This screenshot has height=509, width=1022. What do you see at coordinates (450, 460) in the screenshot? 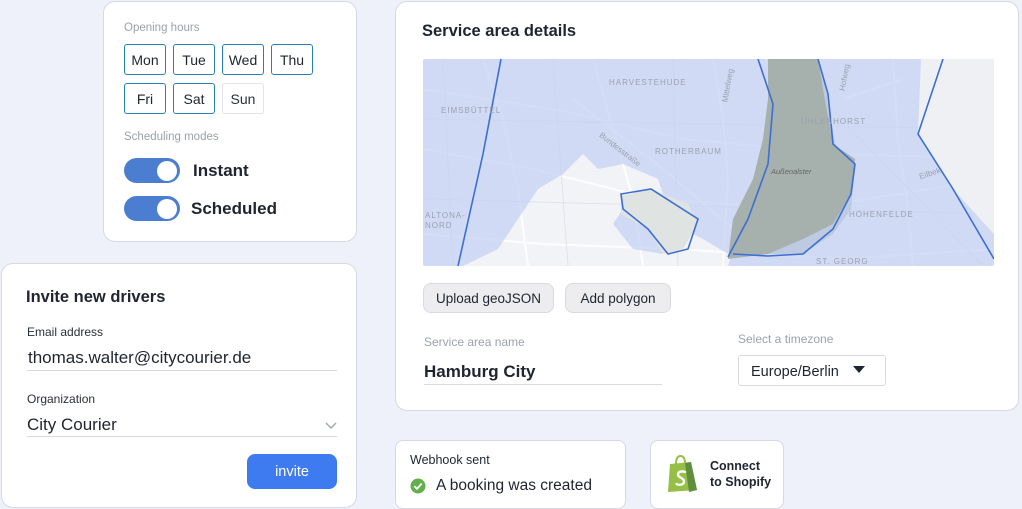
I see `webhook-label: Webhook sent` at bounding box center [450, 460].